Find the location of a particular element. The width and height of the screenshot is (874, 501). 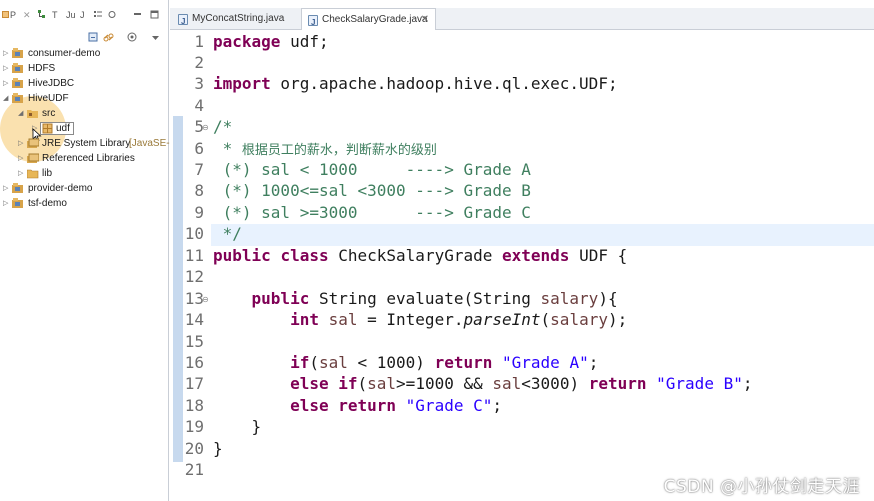

code-line-16: if(sal < 1000) return "Grade A"; is located at coordinates (405, 362).